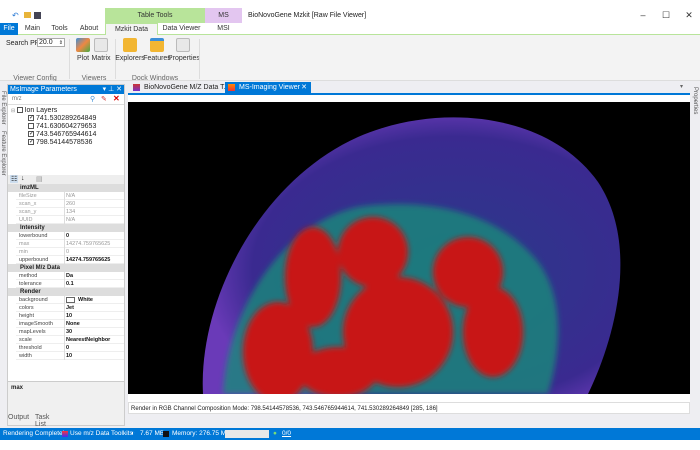  What do you see at coordinates (92, 99) in the screenshot?
I see `search-icon: ⚲` at bounding box center [92, 99].